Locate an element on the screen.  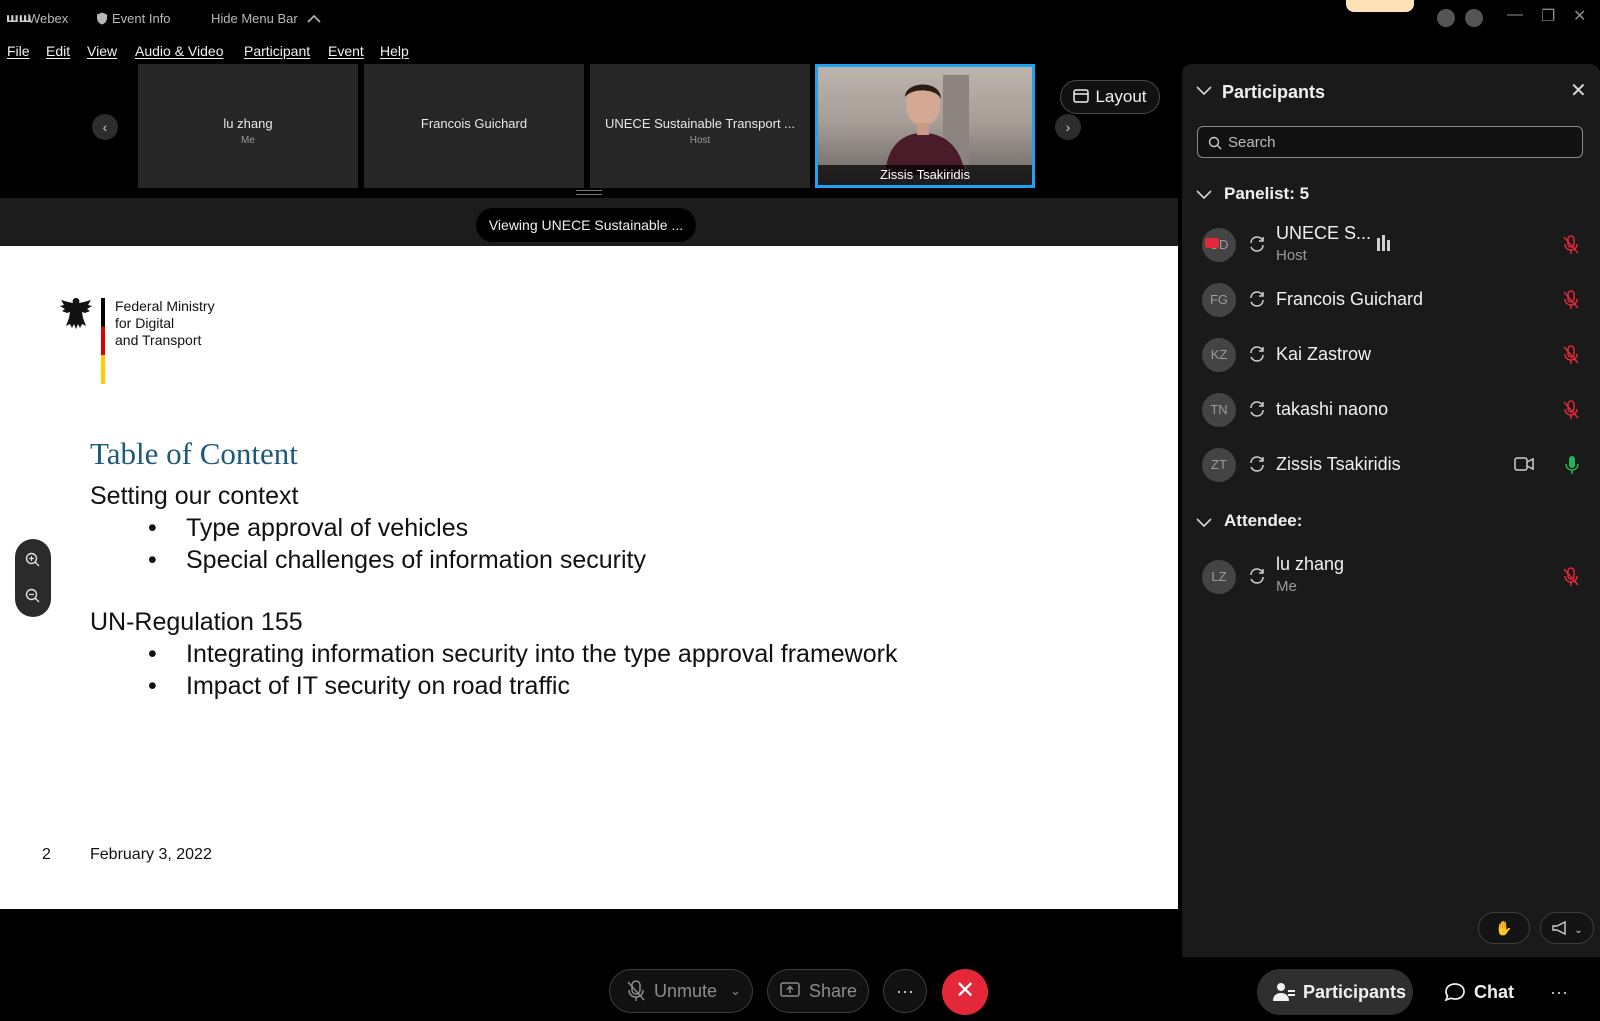
close-panel-icon: ✕ is located at coordinates (1578, 90).